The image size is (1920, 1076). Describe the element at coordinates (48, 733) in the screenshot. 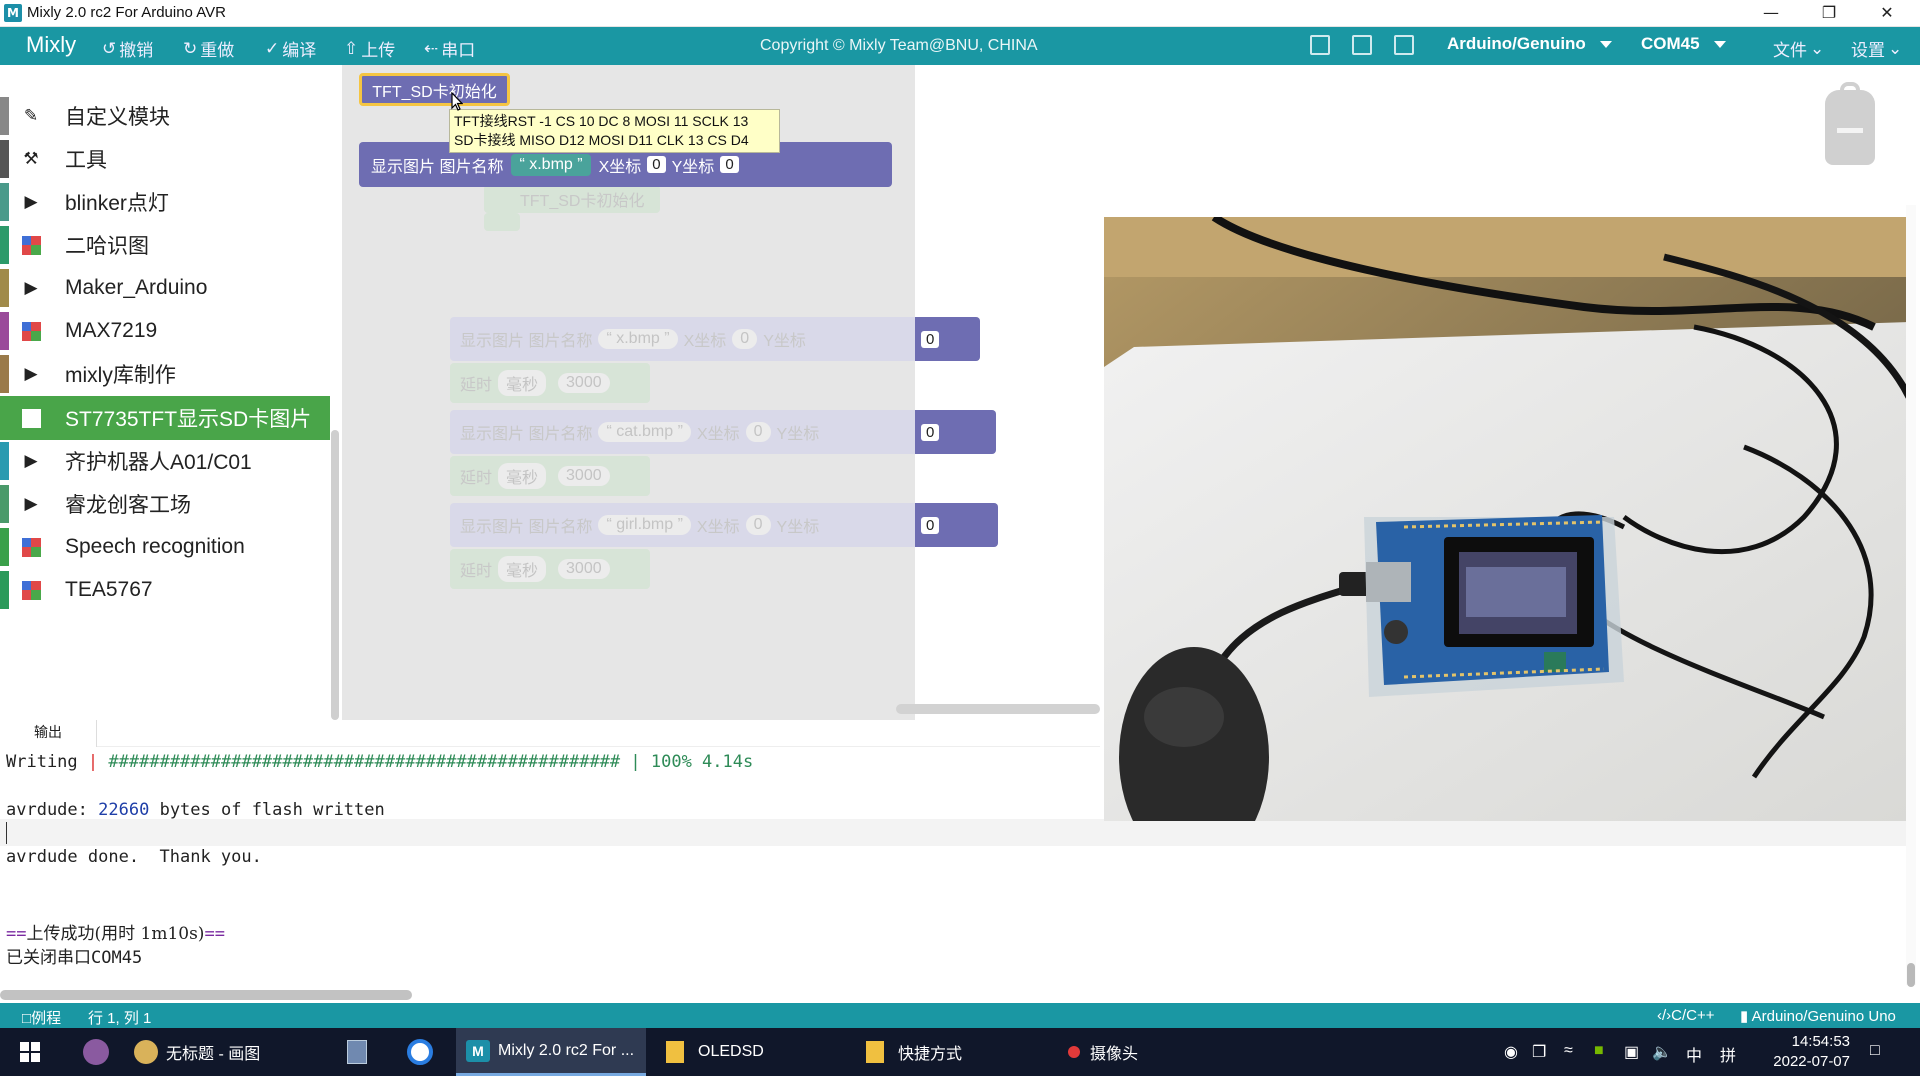

I see `tab-output: 输出` at that location.